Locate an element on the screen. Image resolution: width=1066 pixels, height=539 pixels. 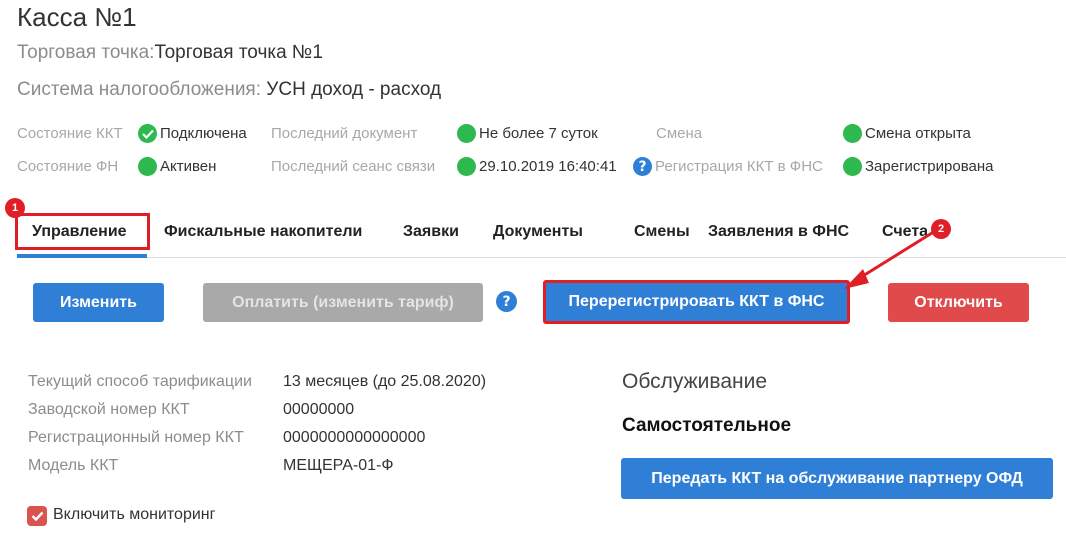
last-doc-value: Не более 7 суток is located at coordinates (538, 133).